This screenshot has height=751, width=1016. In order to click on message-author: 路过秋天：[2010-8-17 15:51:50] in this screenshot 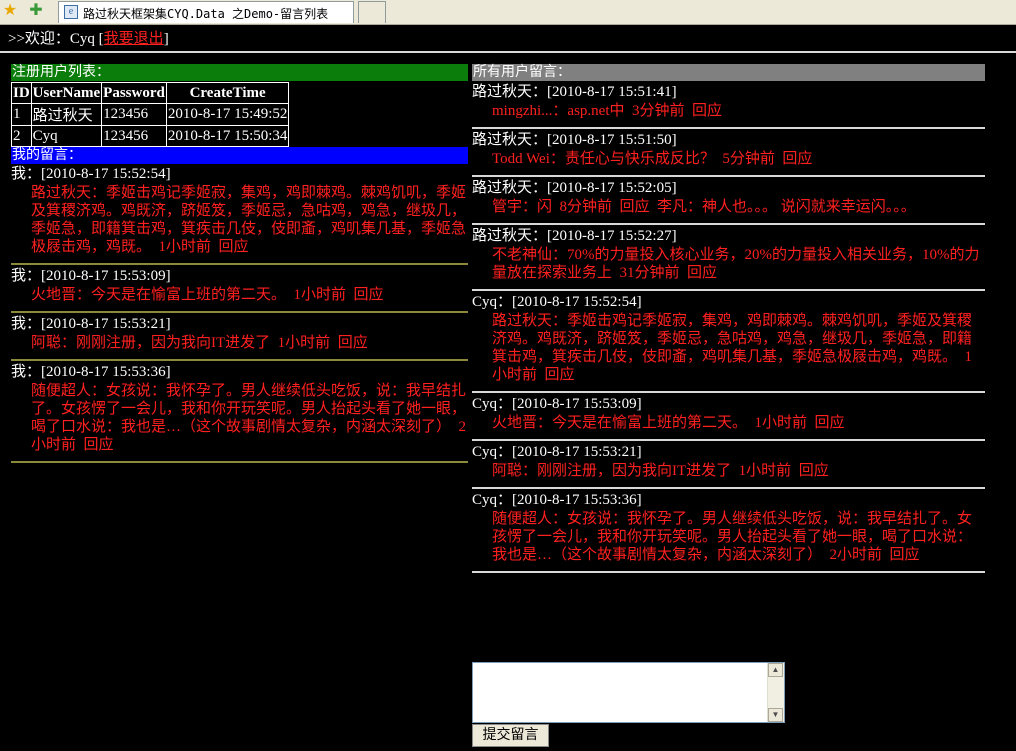, I will do `click(574, 140)`.